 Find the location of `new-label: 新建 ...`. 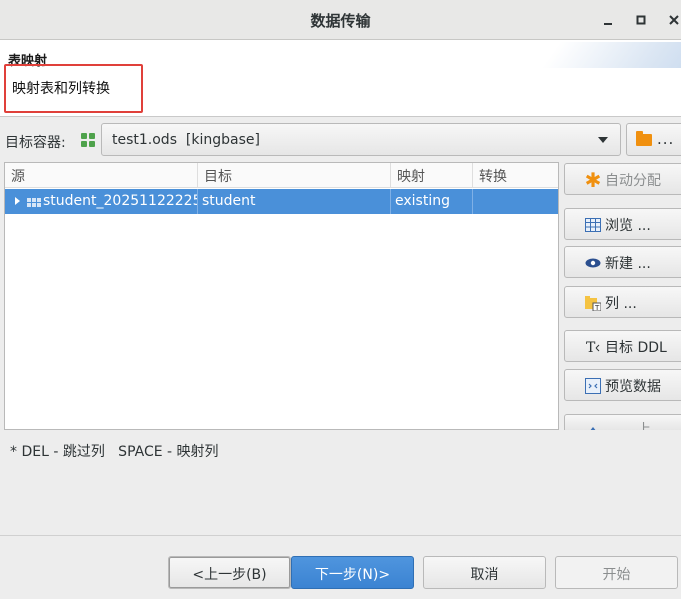

new-label: 新建 ... is located at coordinates (628, 264).